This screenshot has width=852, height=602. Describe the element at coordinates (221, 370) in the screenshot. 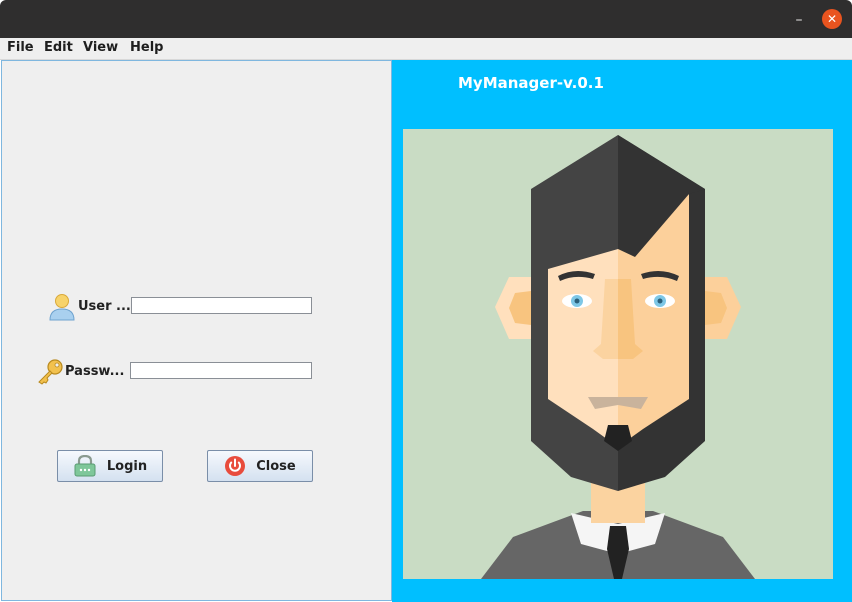

I see `password-input` at that location.